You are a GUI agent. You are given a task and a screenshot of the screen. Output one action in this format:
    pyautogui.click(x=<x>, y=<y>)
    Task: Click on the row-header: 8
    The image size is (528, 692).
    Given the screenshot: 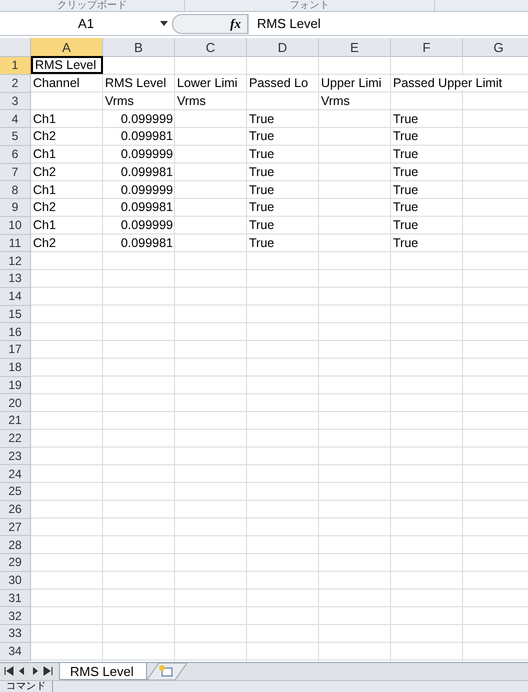 What is the action you would take?
    pyautogui.click(x=15, y=190)
    